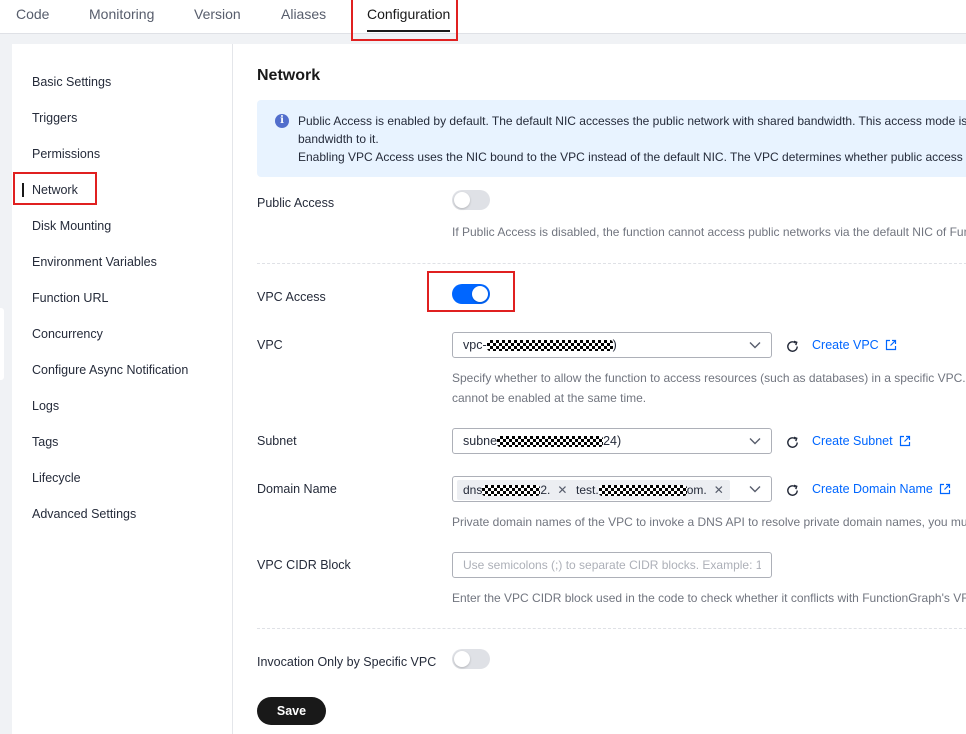 This screenshot has height=734, width=966. What do you see at coordinates (122, 154) in the screenshot?
I see `sidebar-item-permissions: Permissions` at bounding box center [122, 154].